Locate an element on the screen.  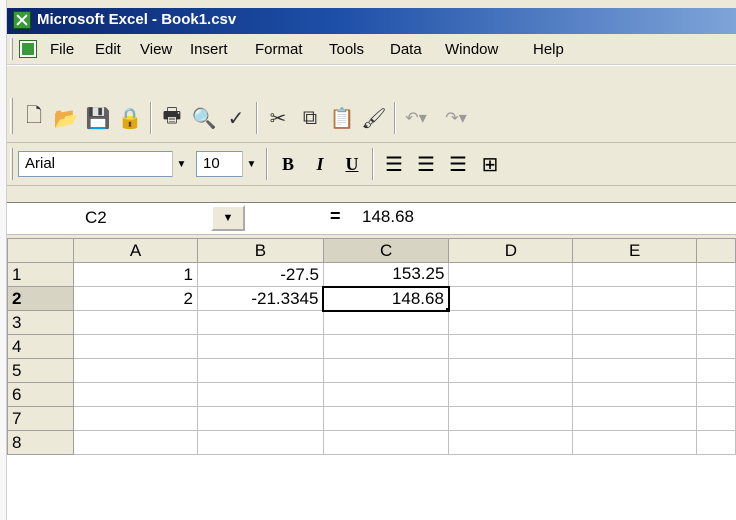
column-header-f is located at coordinates (716, 250).